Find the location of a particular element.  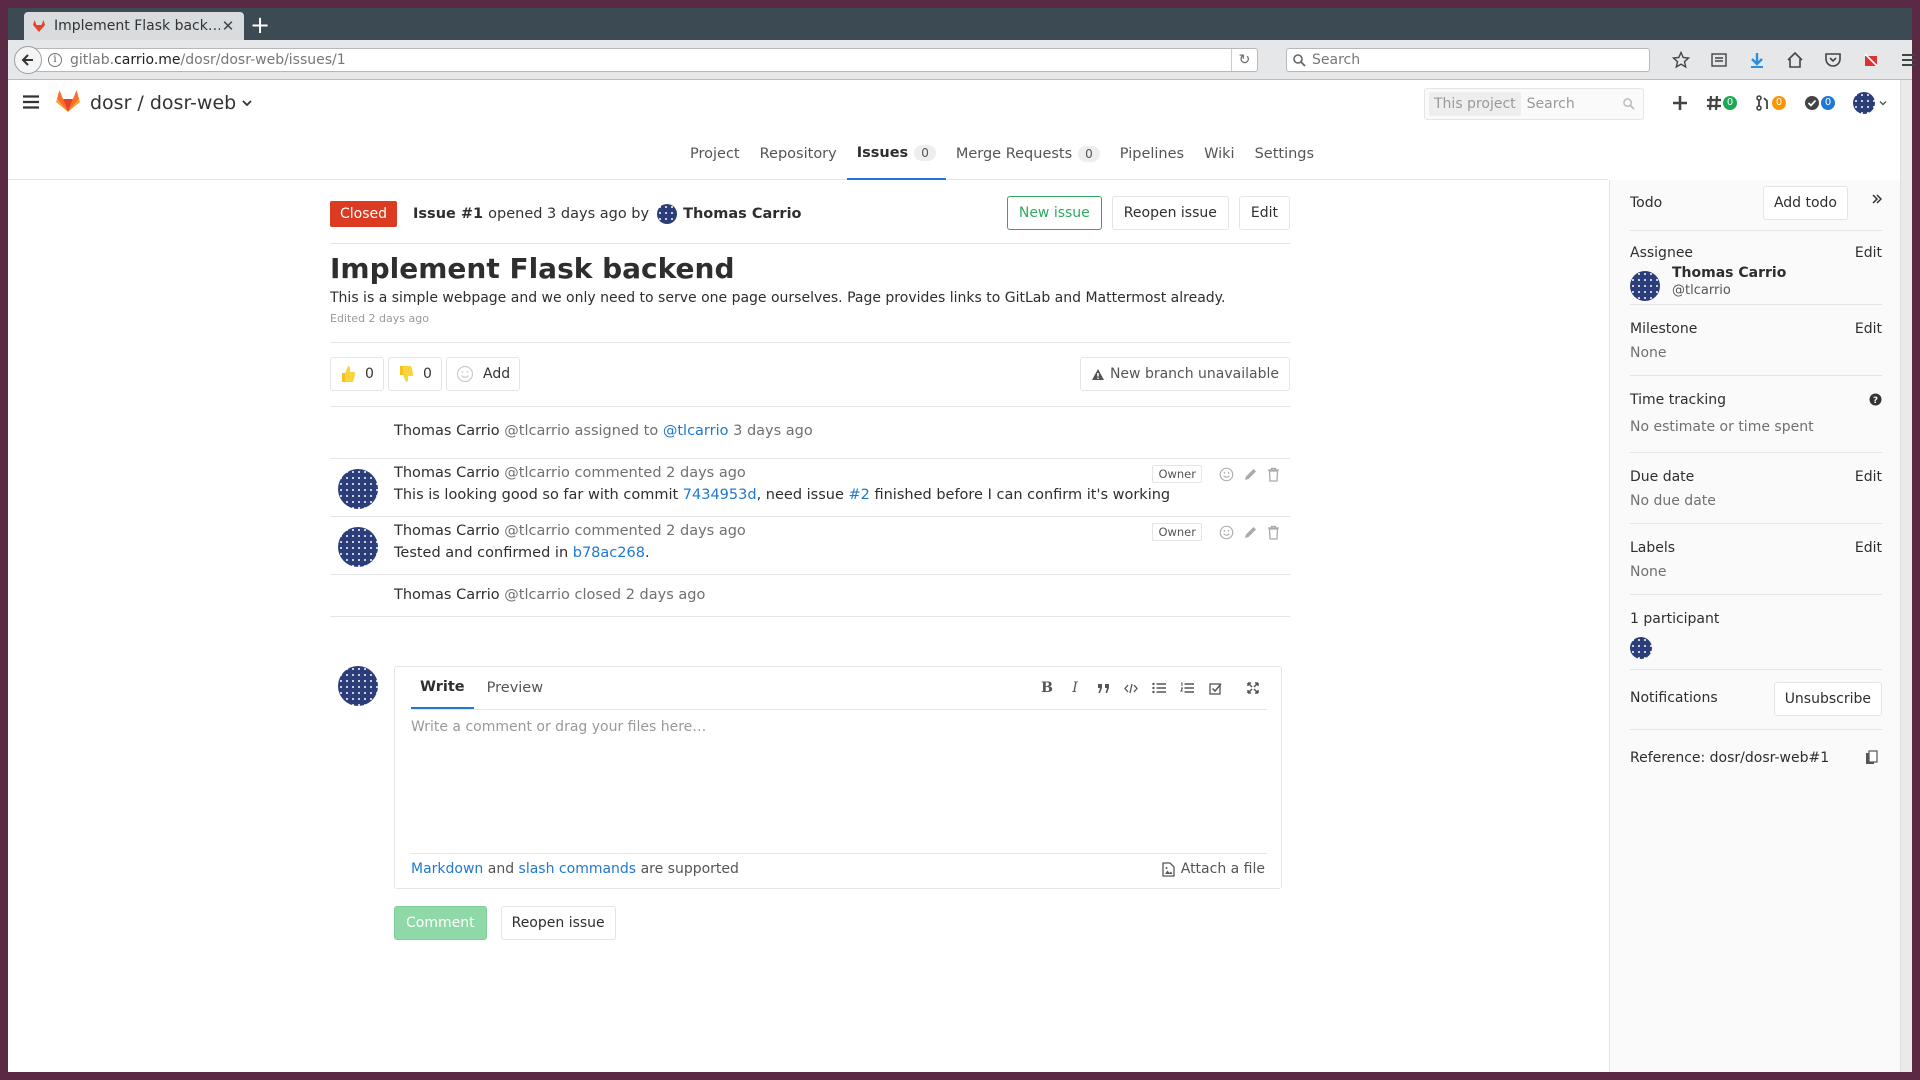

collapse-sidebar-icon is located at coordinates (1877, 199).